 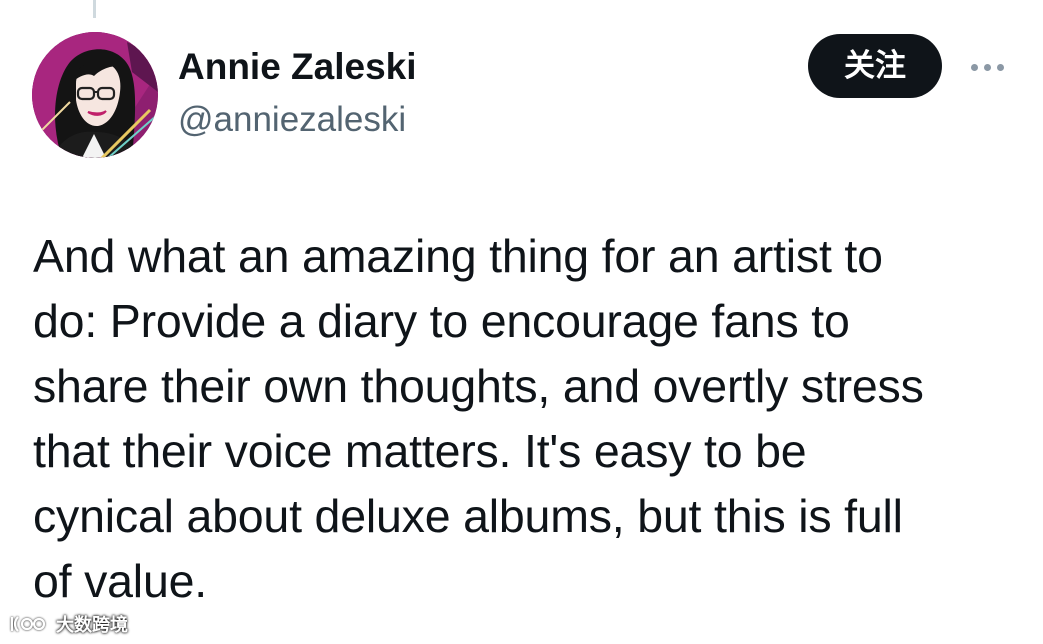 What do you see at coordinates (441, 321) in the screenshot?
I see `tweet-text-line: do: Provide a diary to encourage fans to` at bounding box center [441, 321].